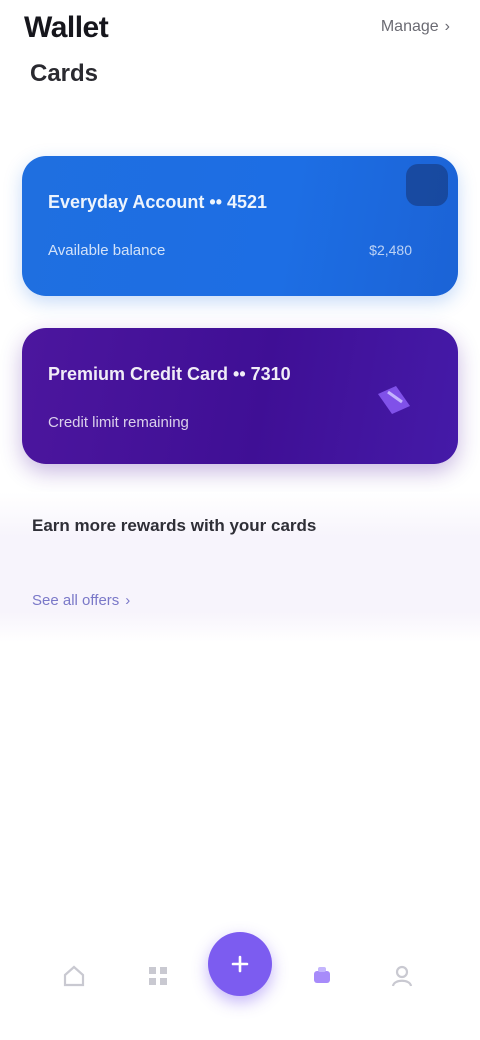  I want to click on chevron-right-icon: ›, so click(447, 26).